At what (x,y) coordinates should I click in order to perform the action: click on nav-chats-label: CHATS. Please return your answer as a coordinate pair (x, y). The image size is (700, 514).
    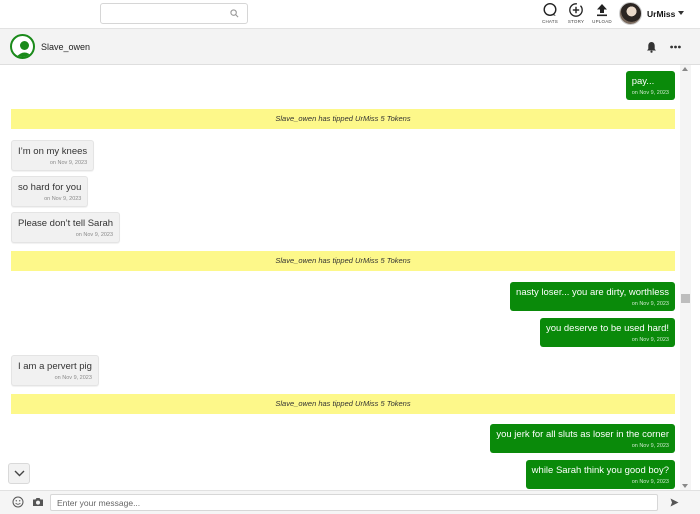
    Looking at the image, I should click on (550, 21).